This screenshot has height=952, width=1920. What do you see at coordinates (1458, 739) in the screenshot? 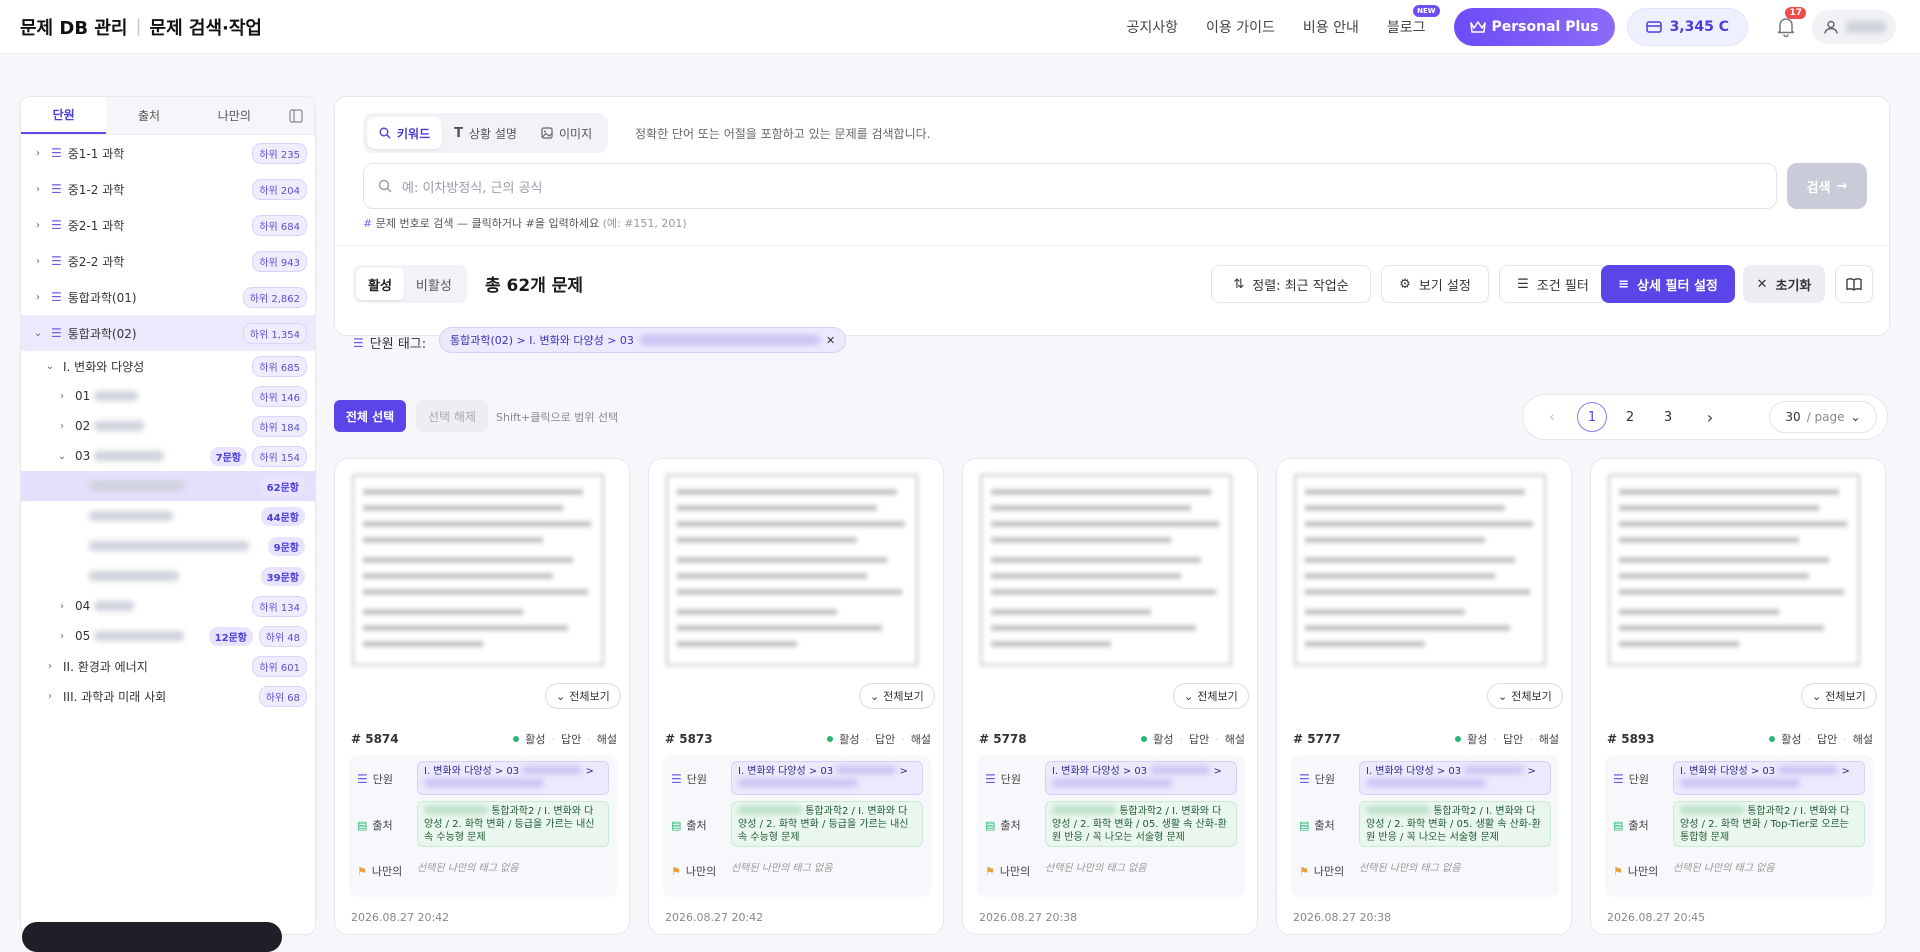
I see `status-dot` at bounding box center [1458, 739].